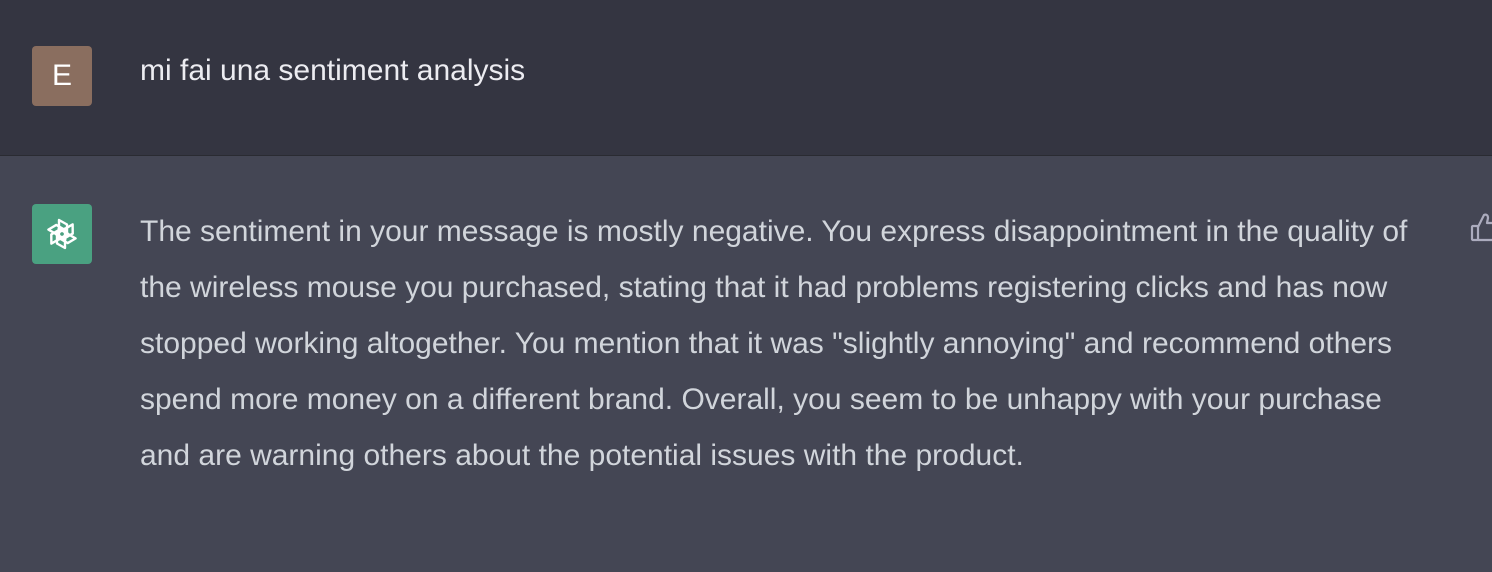  I want to click on thumbs-up-icon, so click(1481, 227).